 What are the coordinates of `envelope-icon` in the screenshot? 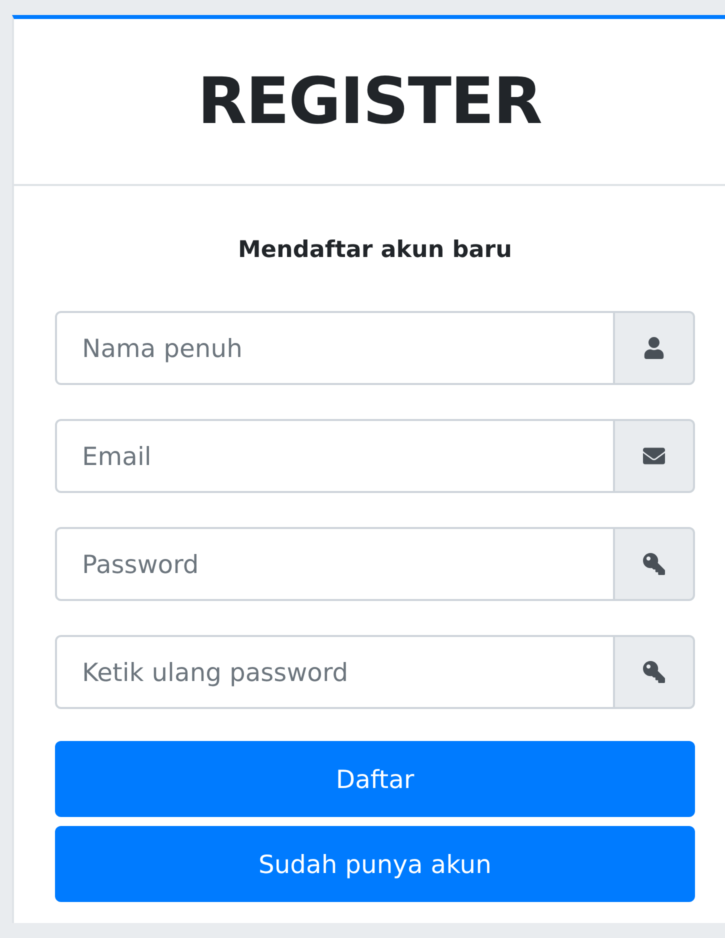 It's located at (654, 456).